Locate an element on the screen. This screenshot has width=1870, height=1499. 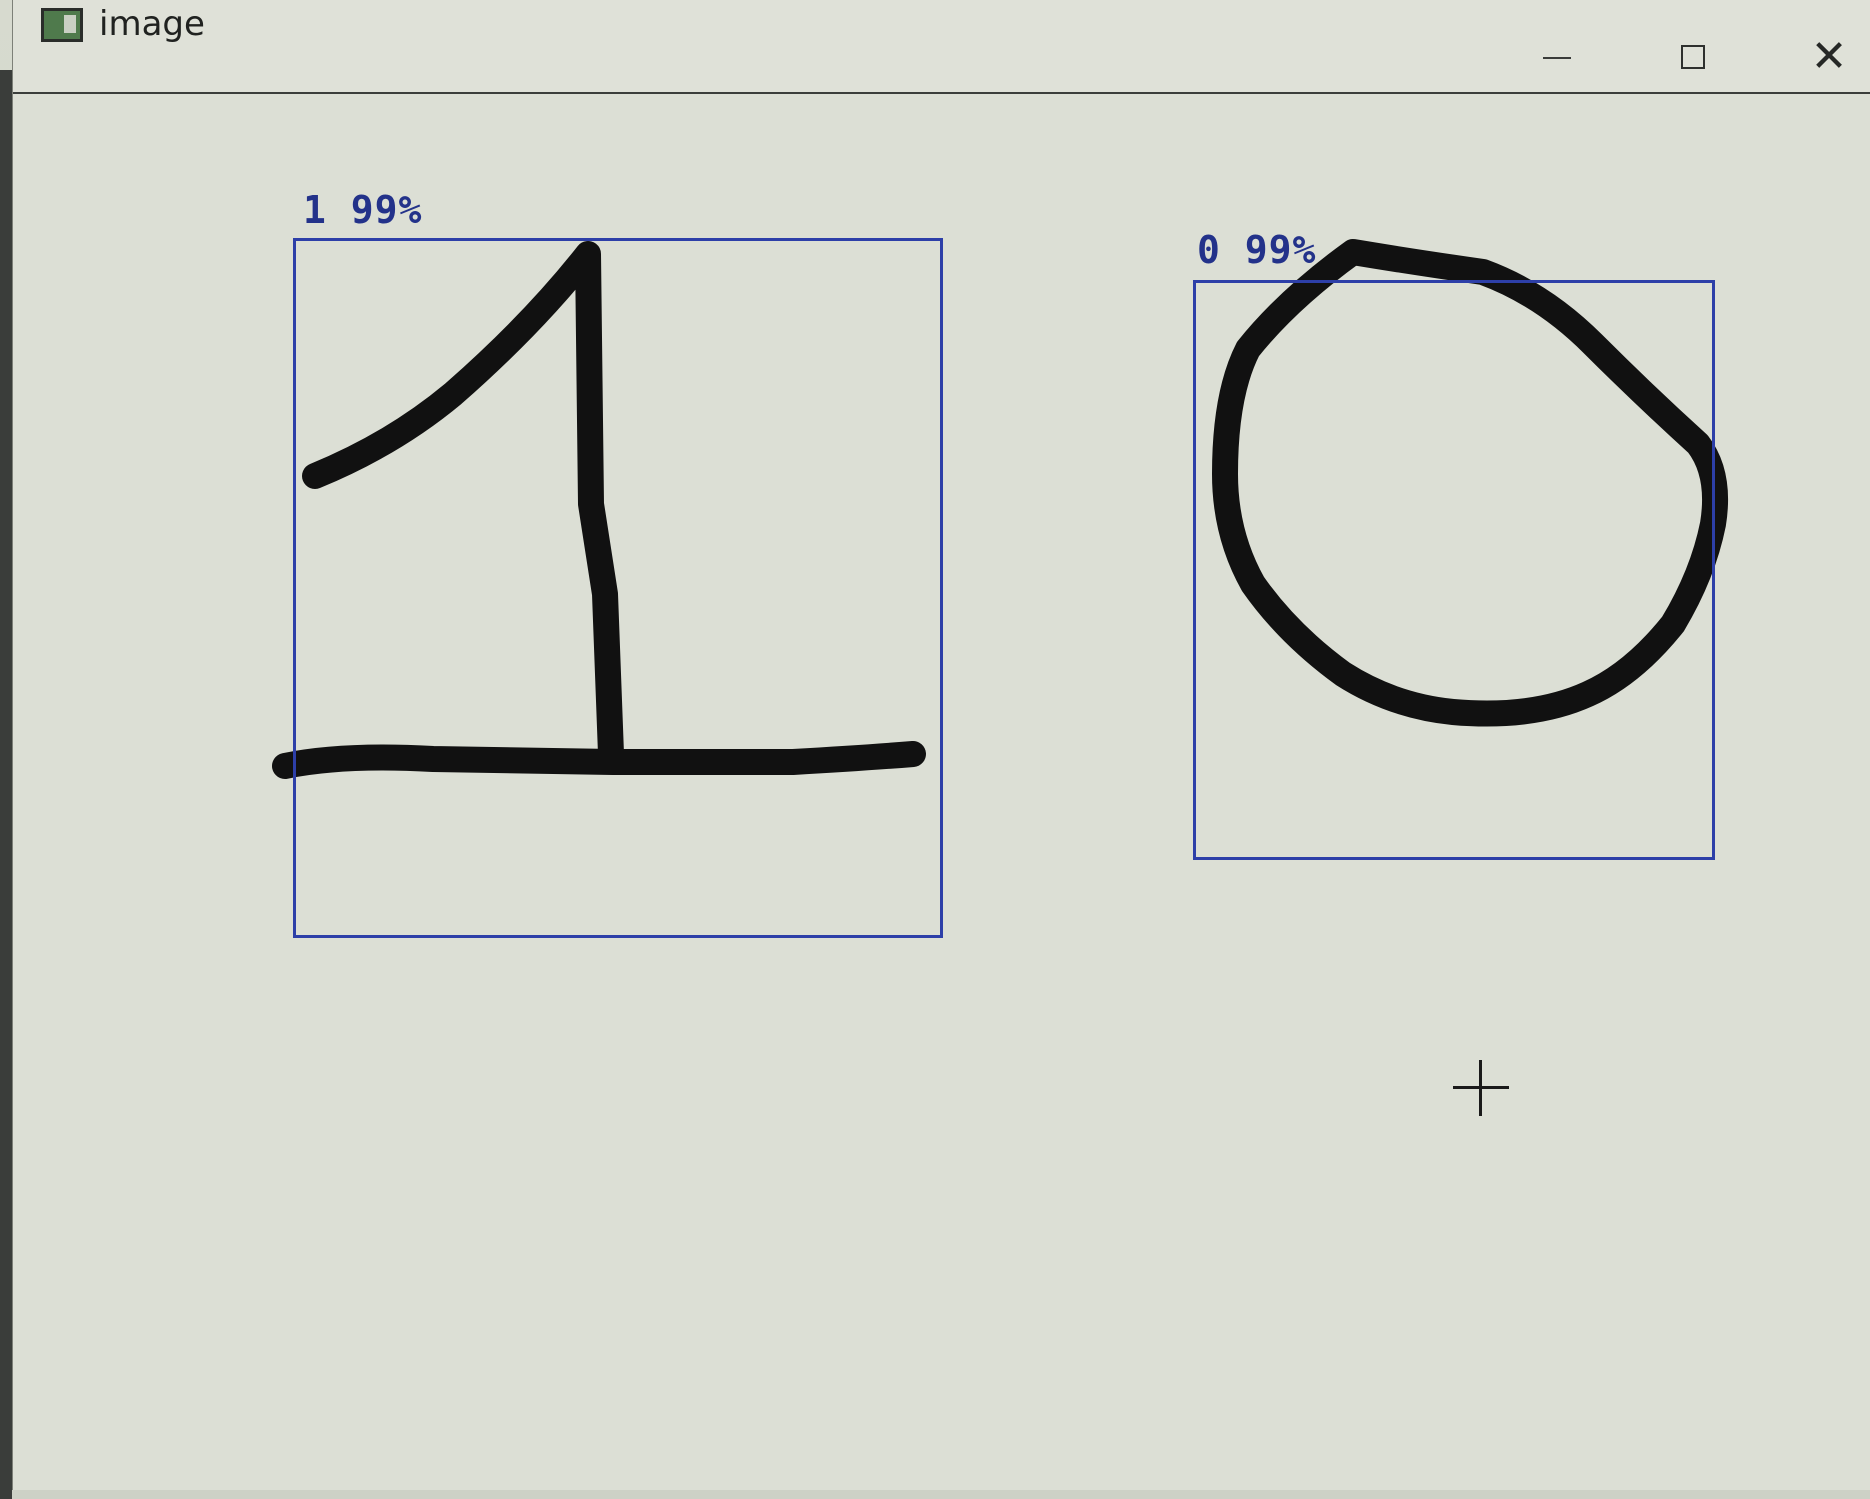
minimize-button is located at coordinates (1557, 65).